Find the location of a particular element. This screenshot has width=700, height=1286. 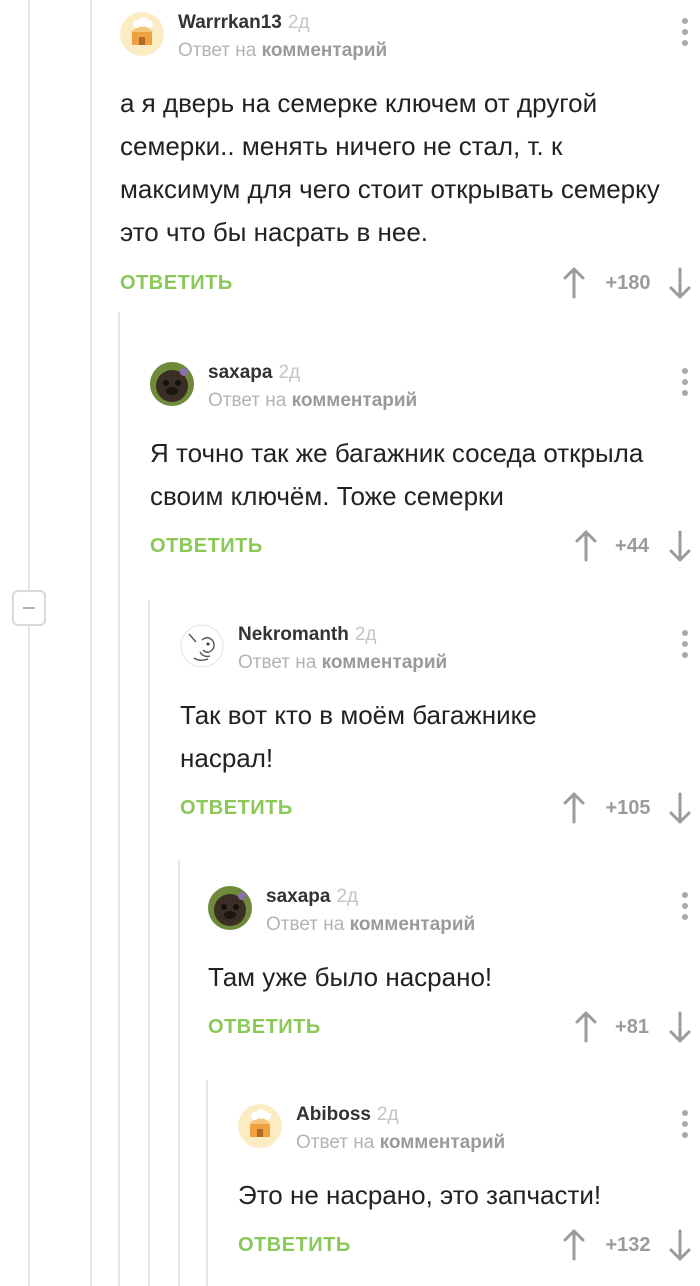

username: Abiboss 2д is located at coordinates (347, 1115).